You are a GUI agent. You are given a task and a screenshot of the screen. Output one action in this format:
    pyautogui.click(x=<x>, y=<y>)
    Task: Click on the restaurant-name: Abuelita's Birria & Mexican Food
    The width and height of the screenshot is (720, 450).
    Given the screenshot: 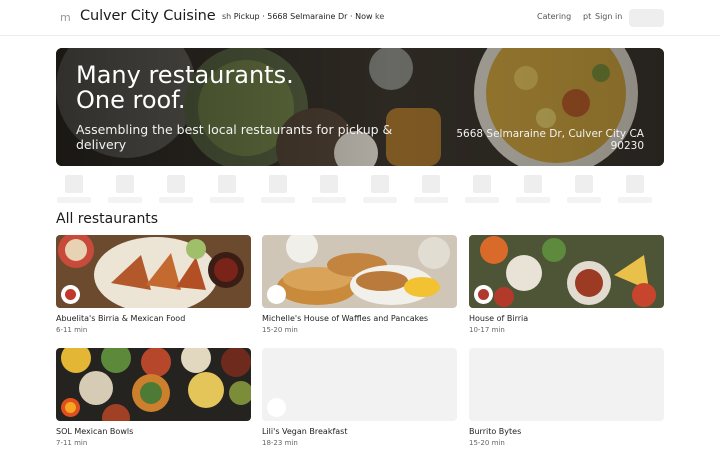 What is the action you would take?
    pyautogui.click(x=153, y=318)
    